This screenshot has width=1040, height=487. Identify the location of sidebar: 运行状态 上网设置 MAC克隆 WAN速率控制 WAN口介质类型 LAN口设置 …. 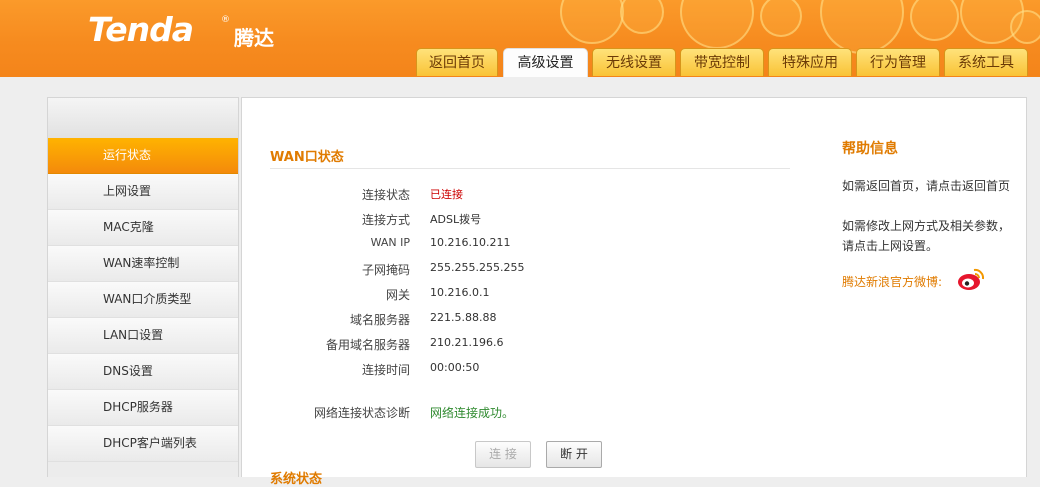
(143, 287).